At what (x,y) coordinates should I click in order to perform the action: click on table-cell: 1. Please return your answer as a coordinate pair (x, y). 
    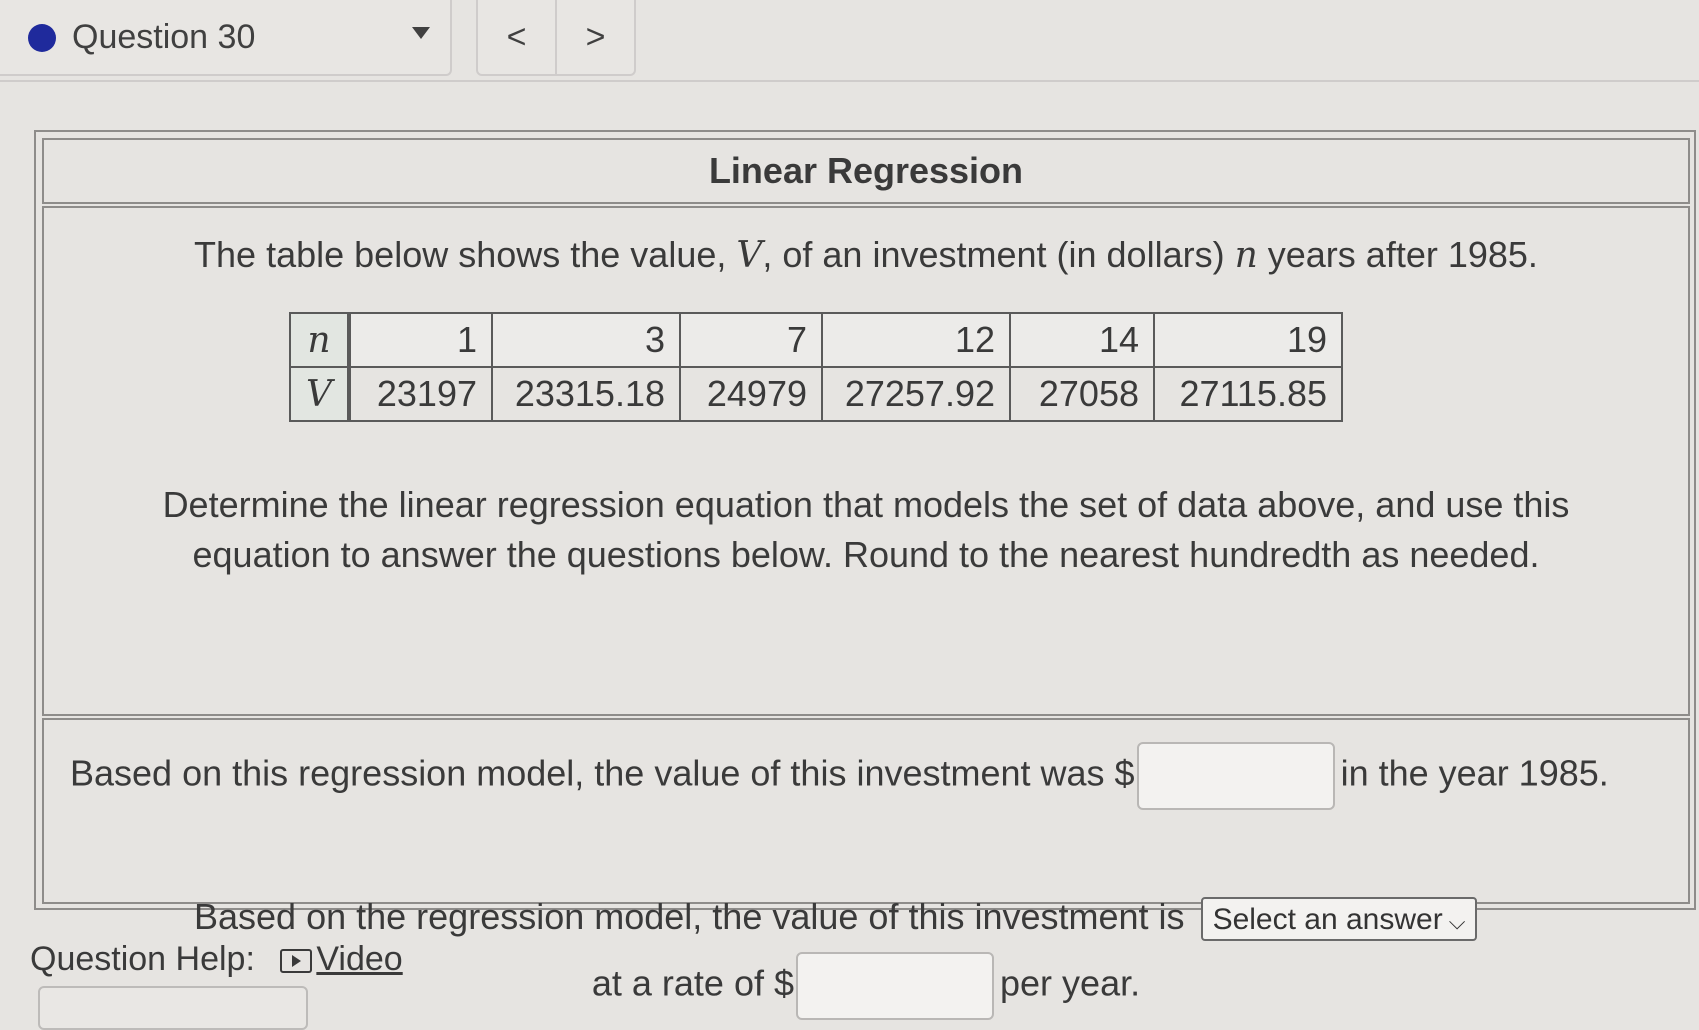
    Looking at the image, I should click on (420, 340).